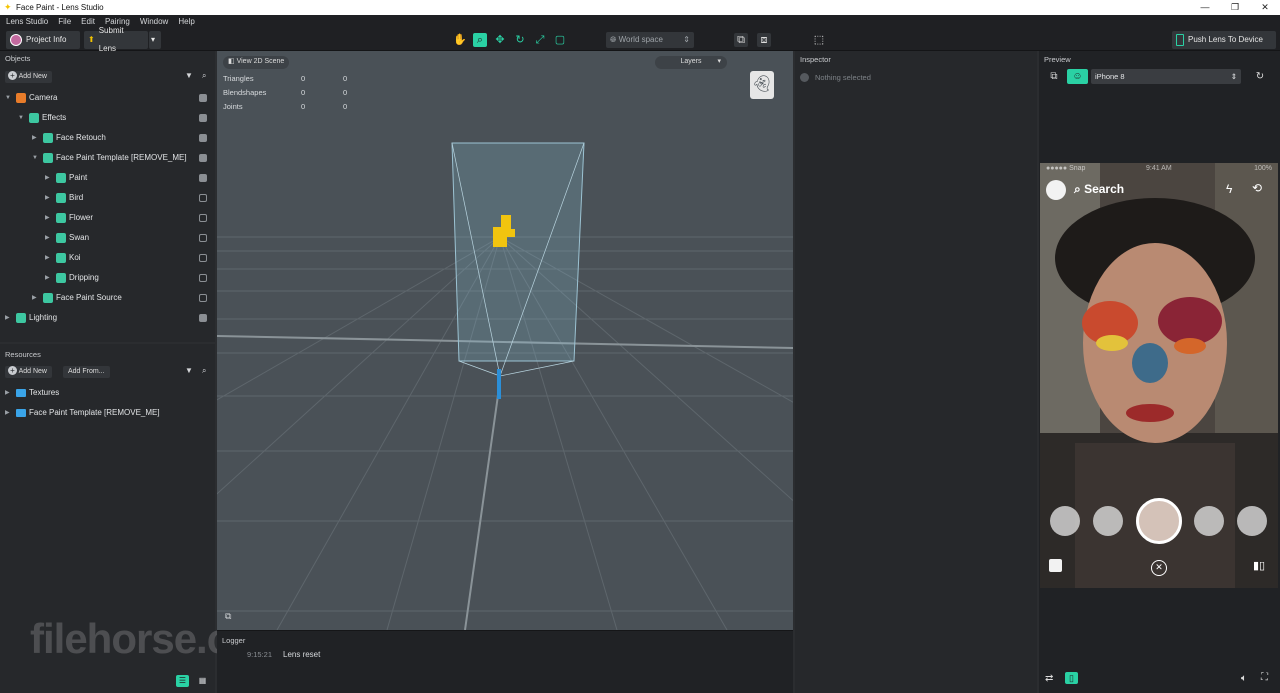 This screenshot has width=1280, height=693. I want to click on view-2d-scene-button: ◧ View 2D Scene, so click(256, 62).